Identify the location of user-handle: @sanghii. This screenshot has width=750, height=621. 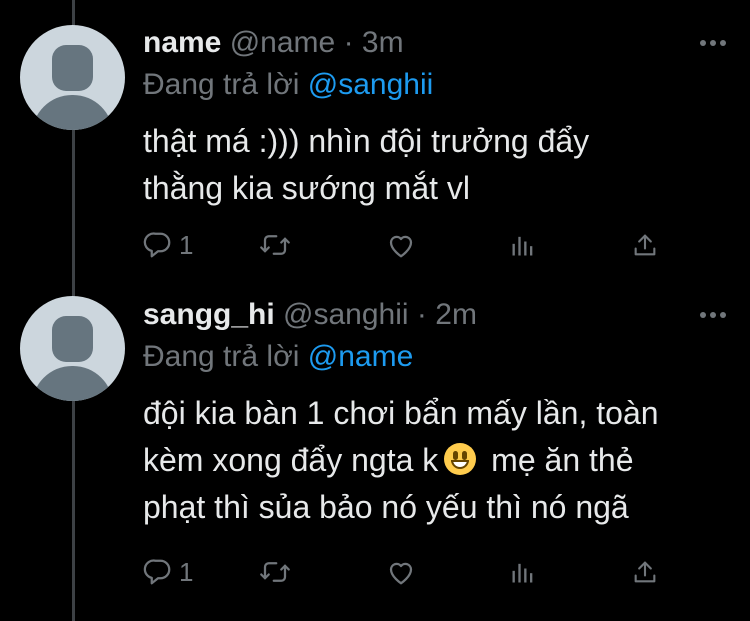
(346, 314).